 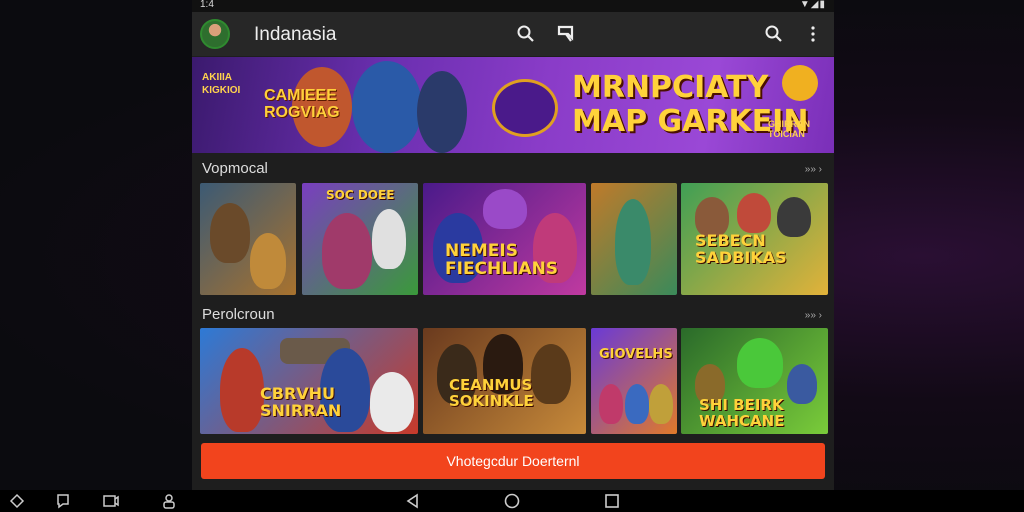 What do you see at coordinates (502, 260) in the screenshot?
I see `tile-title: NEMEIS FIECHLIANS` at bounding box center [502, 260].